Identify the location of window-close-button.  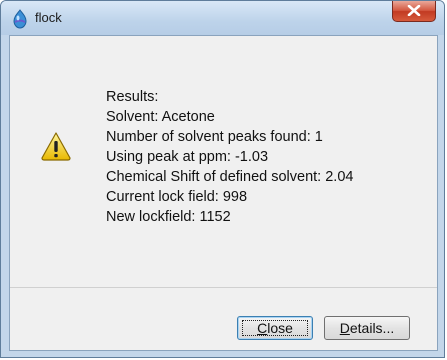
(414, 11).